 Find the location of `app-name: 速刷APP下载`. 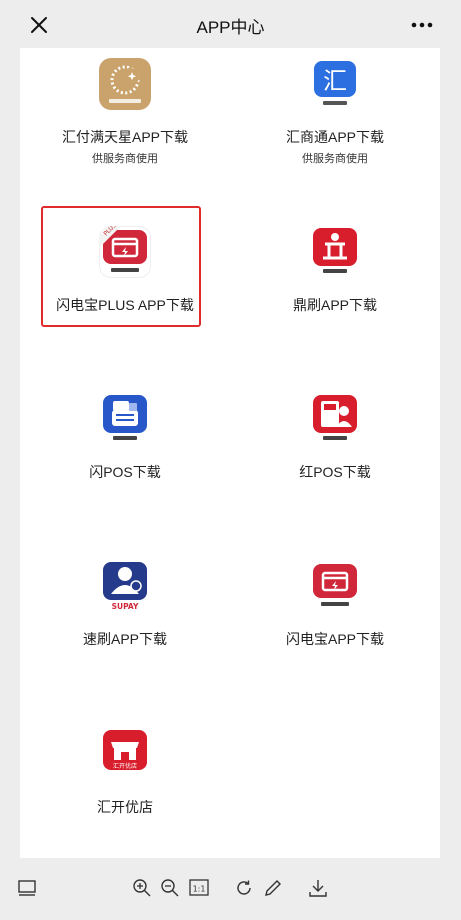

app-name: 速刷APP下载 is located at coordinates (124, 639).